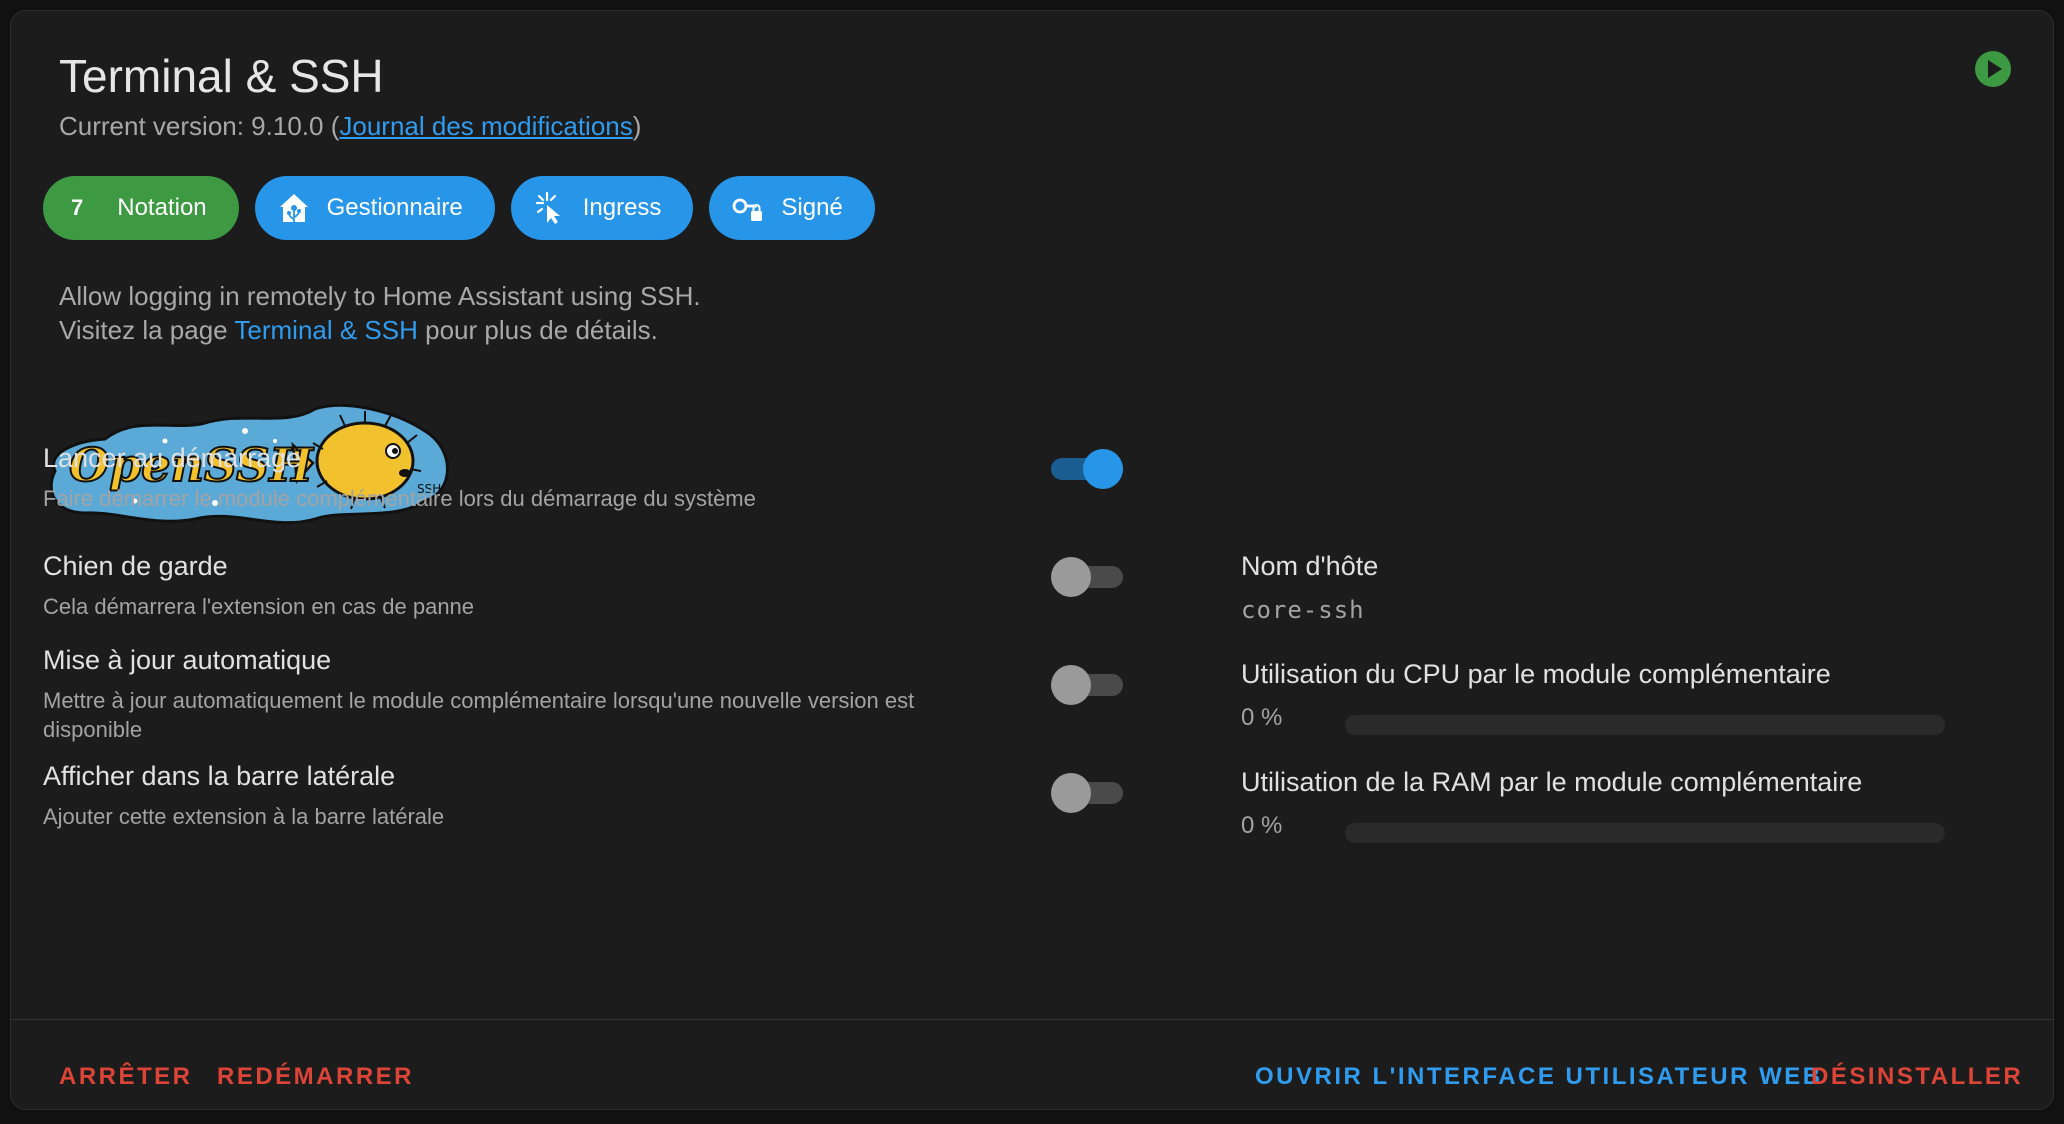 Image resolution: width=2064 pixels, height=1124 pixels. What do you see at coordinates (1539, 1077) in the screenshot?
I see `open-web-ui-button: OUVRIR L'INTERFACE UTILISATEUR WEB` at bounding box center [1539, 1077].